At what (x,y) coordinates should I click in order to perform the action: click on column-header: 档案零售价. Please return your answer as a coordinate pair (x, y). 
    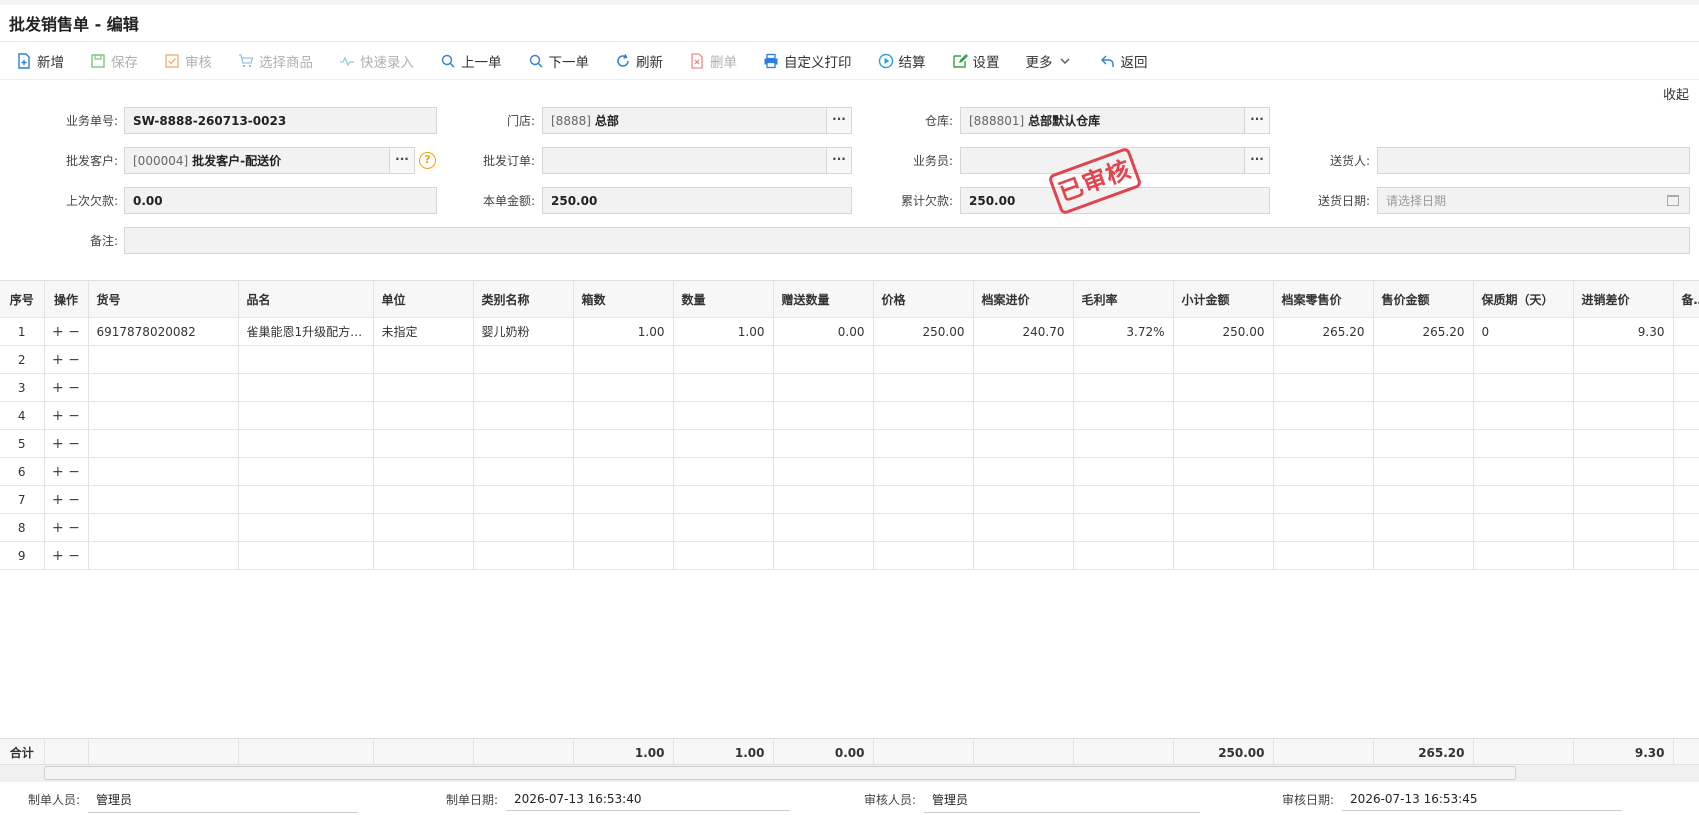
    Looking at the image, I should click on (1323, 299).